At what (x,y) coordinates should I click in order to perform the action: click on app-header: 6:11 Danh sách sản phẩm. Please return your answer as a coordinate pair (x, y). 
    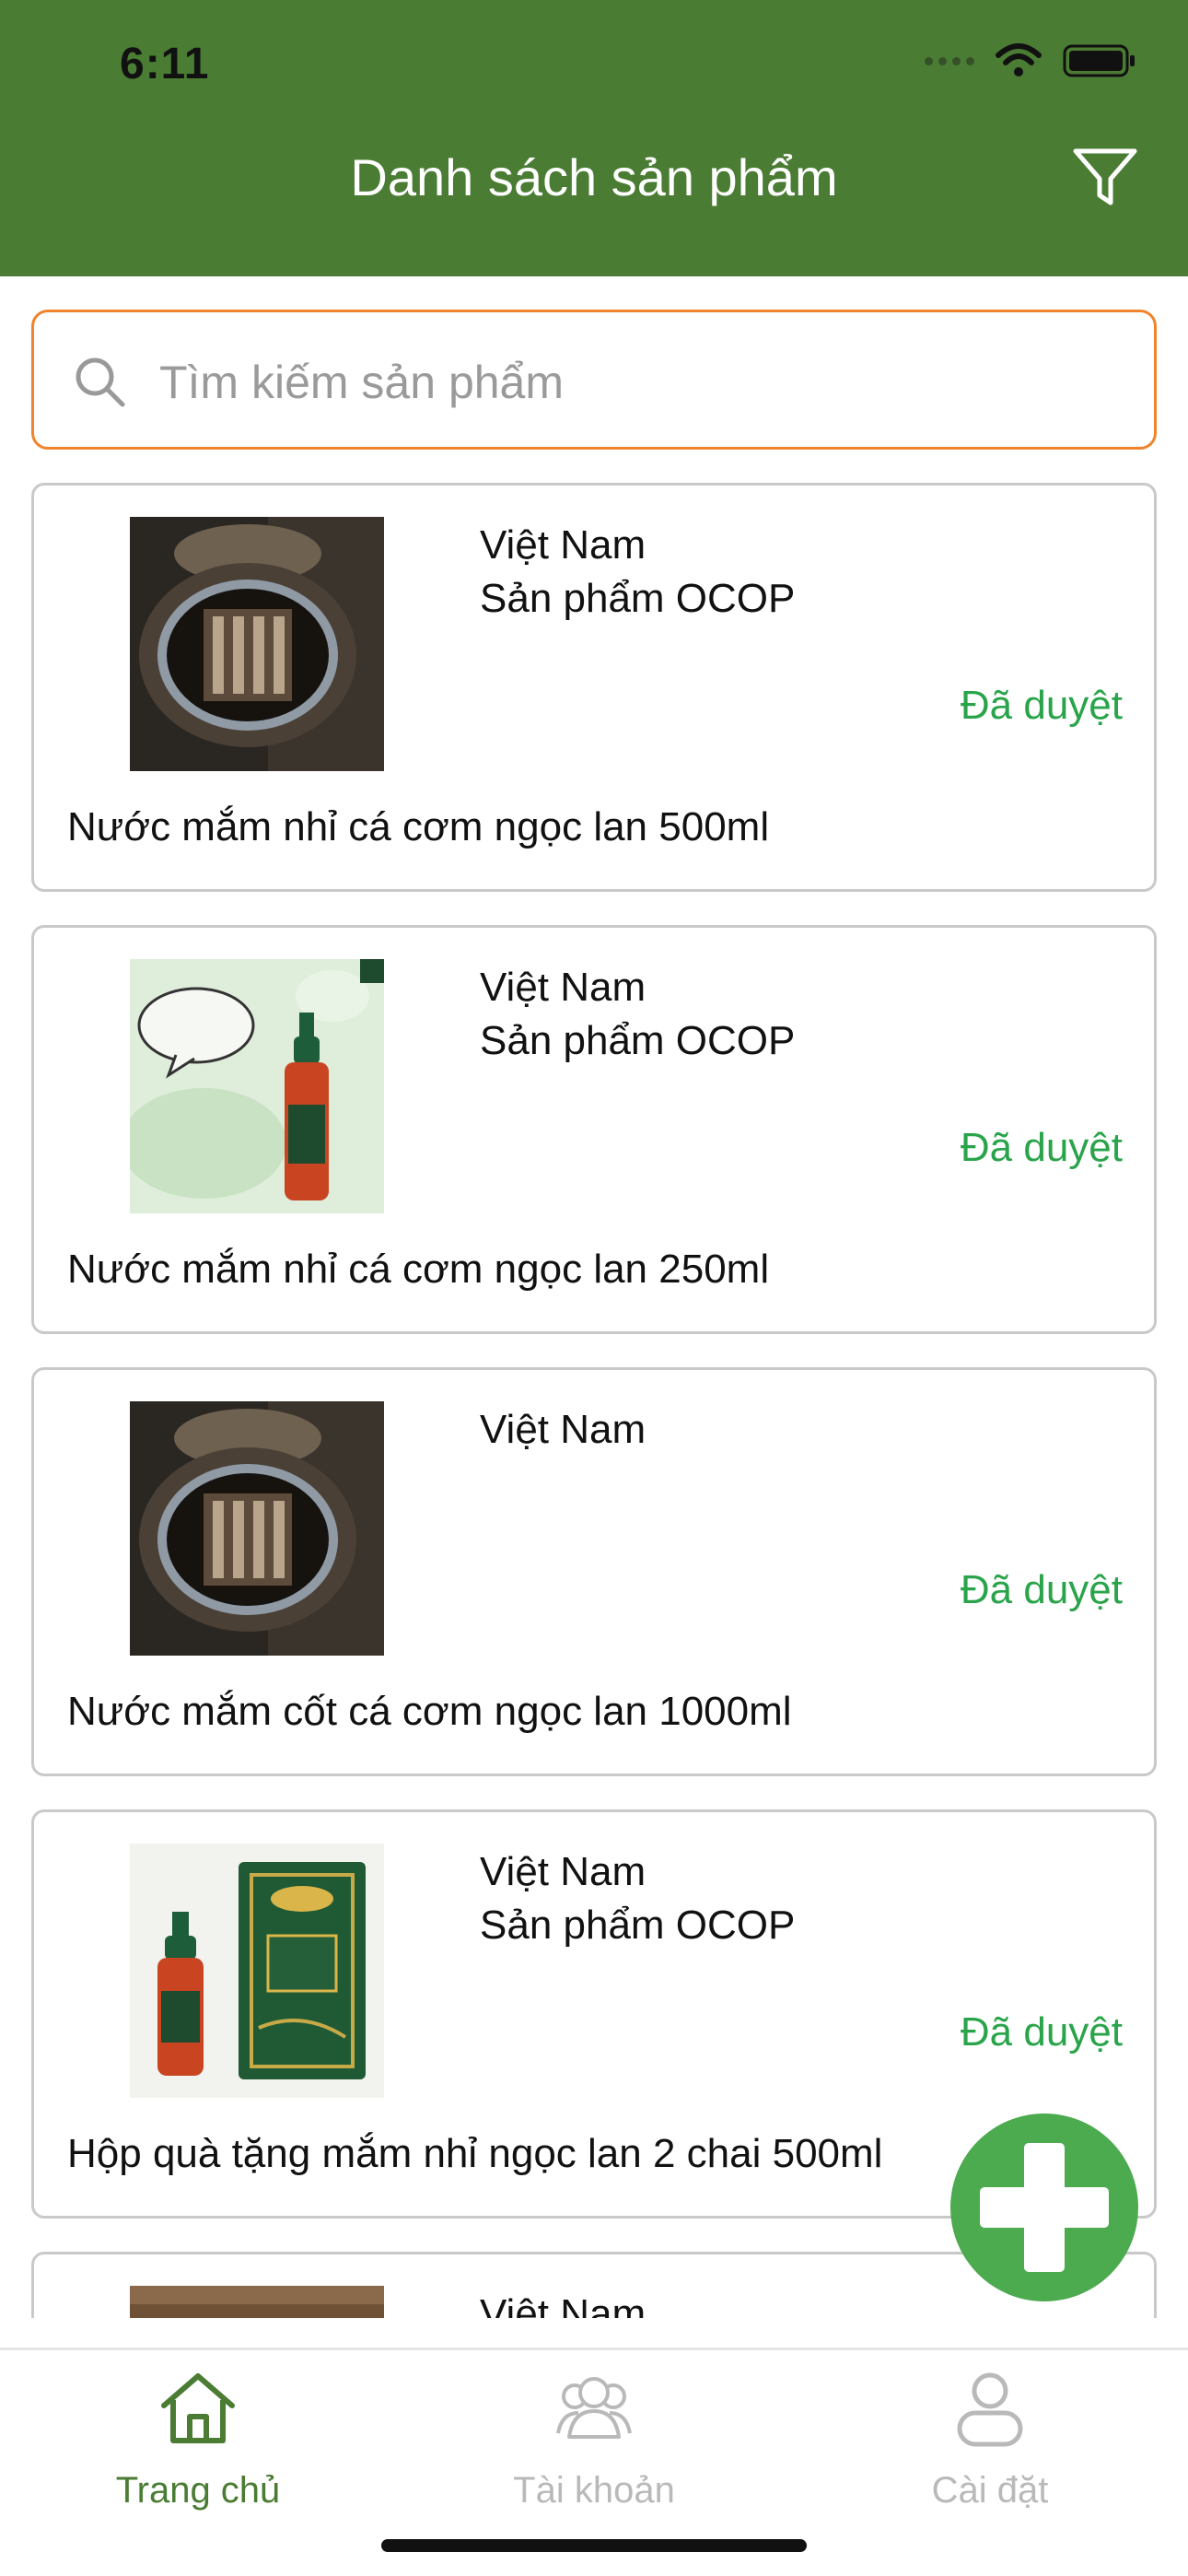
    Looking at the image, I should click on (594, 138).